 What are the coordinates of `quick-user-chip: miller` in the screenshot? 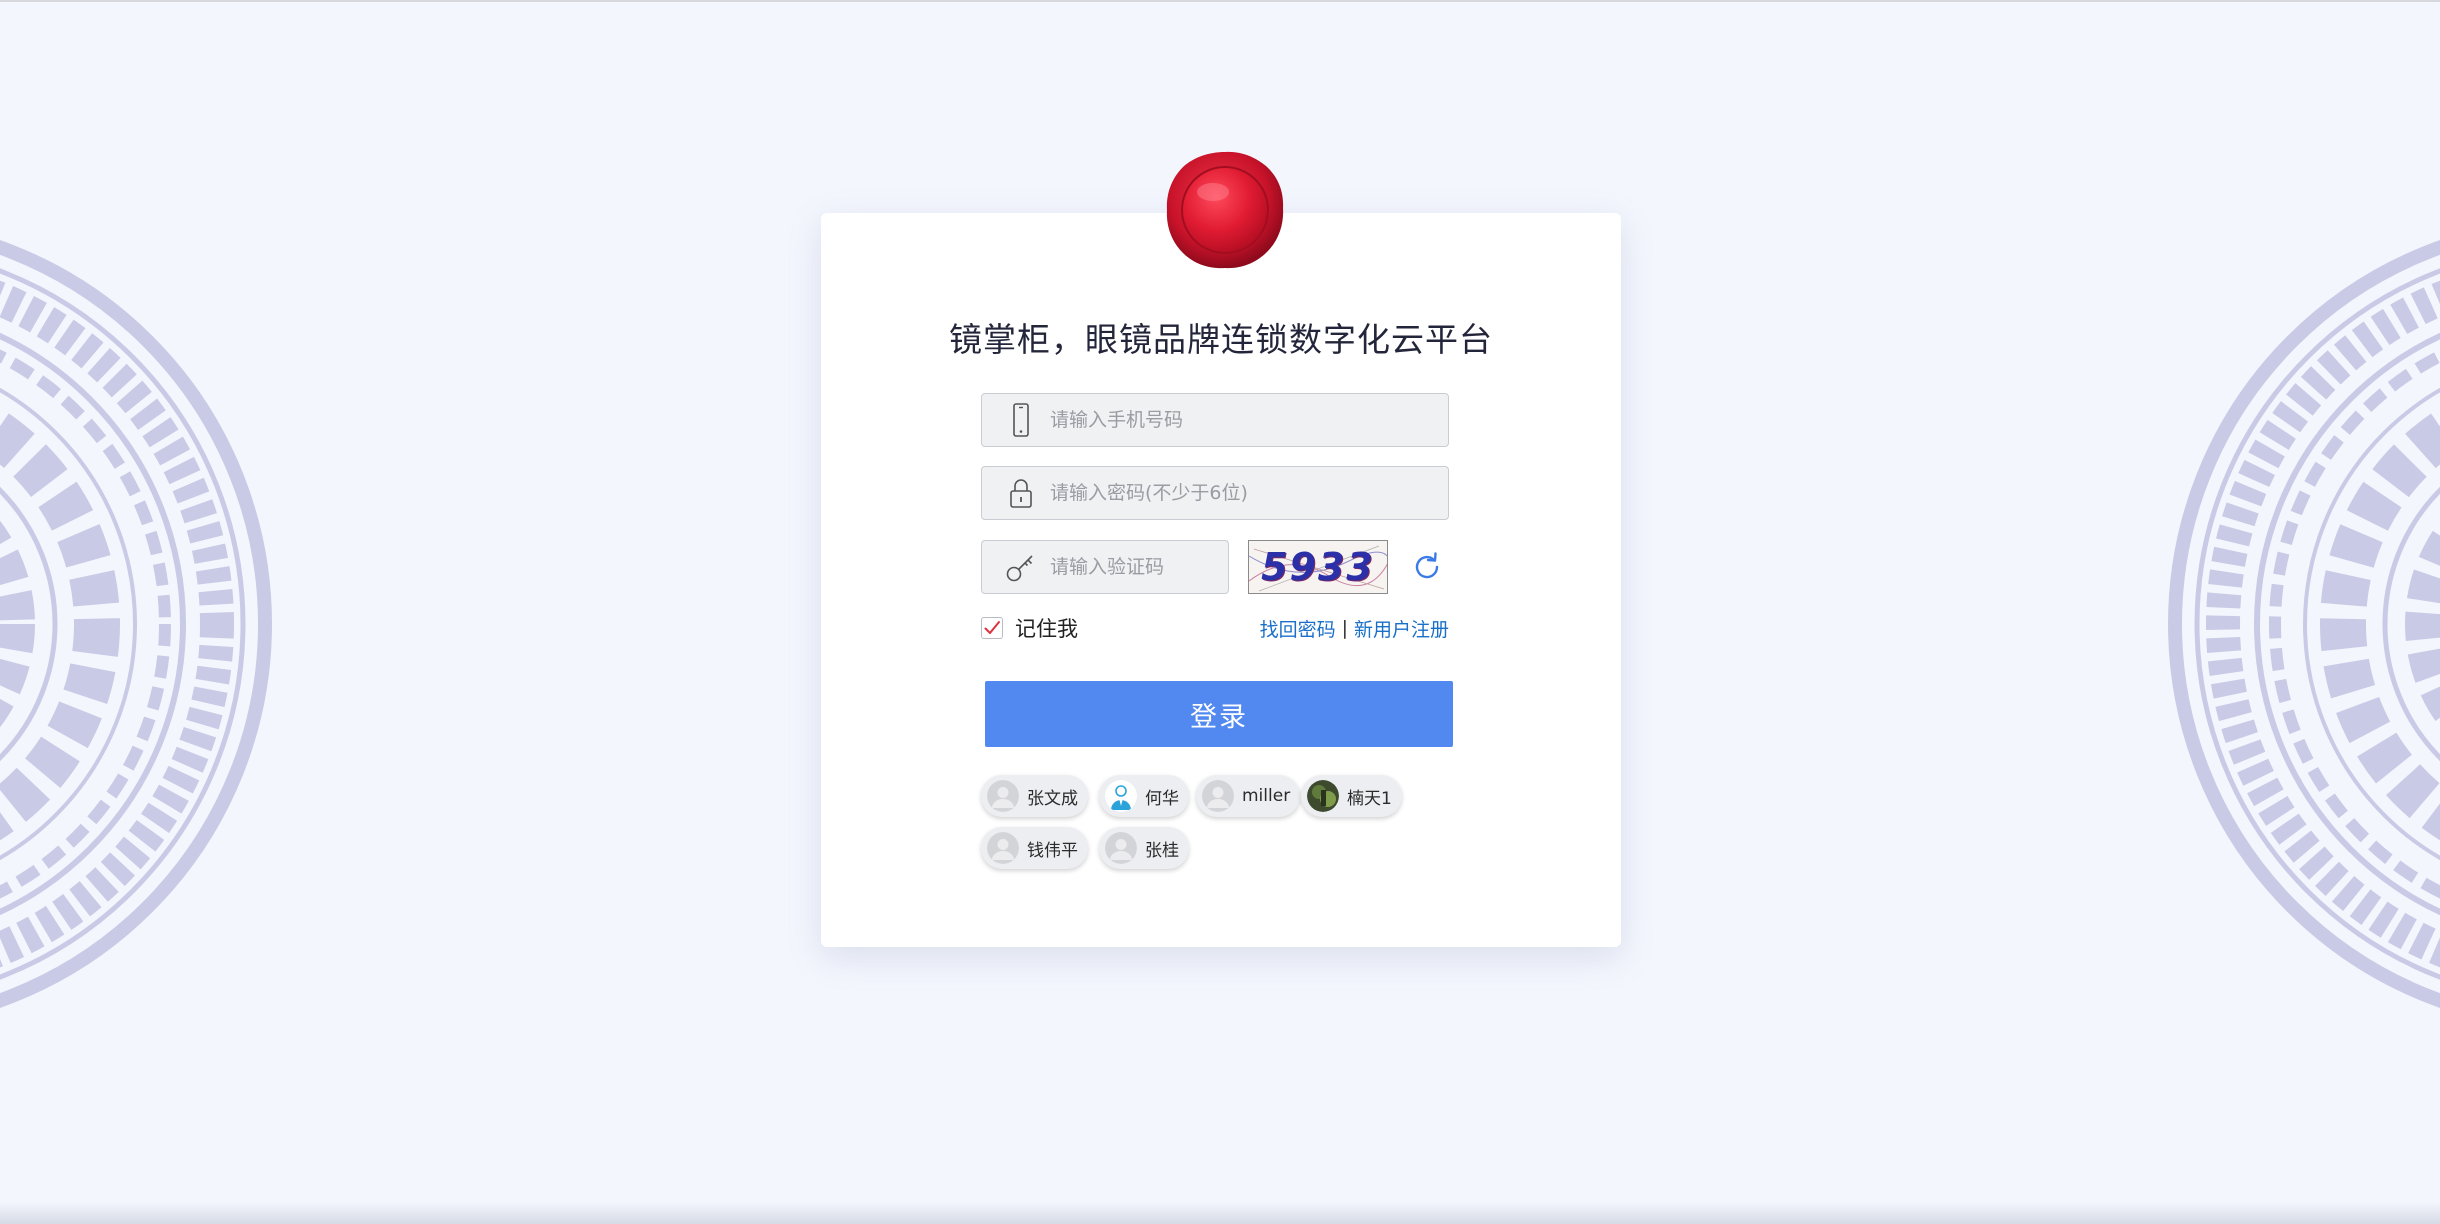 It's located at (1248, 796).